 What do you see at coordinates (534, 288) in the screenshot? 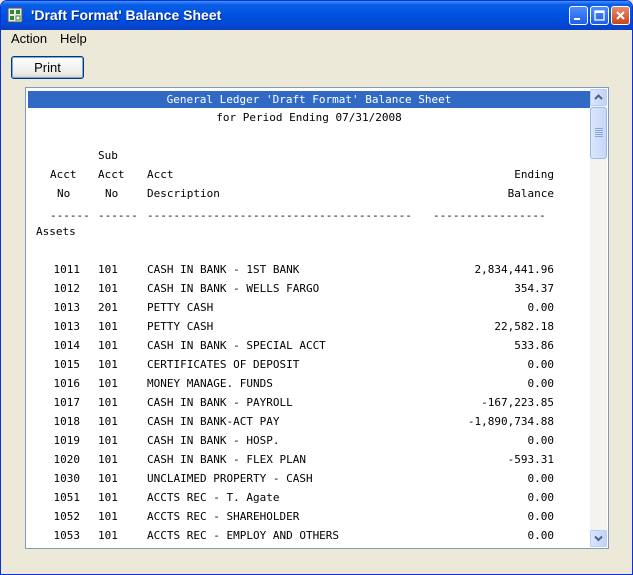
I see `row-balance: 354.37` at bounding box center [534, 288].